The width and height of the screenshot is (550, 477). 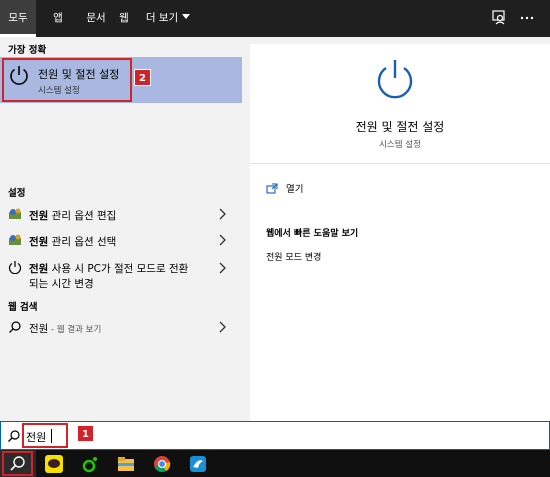 I want to click on preview-subtitle: 시스템 설정, so click(x=400, y=145).